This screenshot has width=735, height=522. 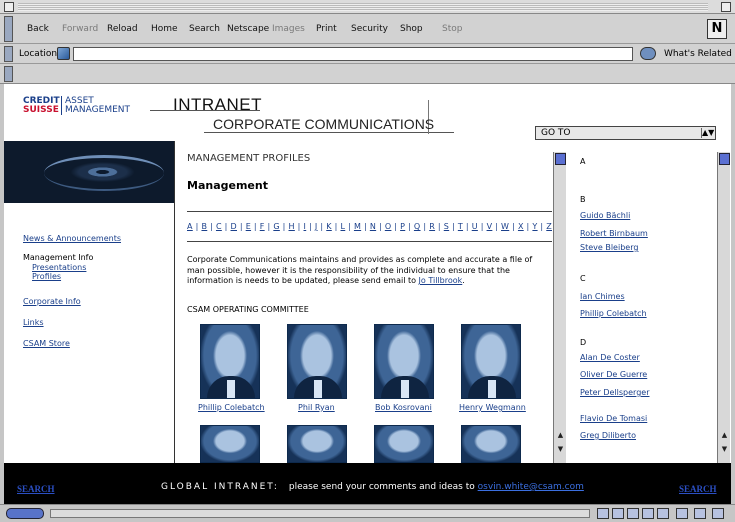 I want to click on mail-icon, so click(x=618, y=513).